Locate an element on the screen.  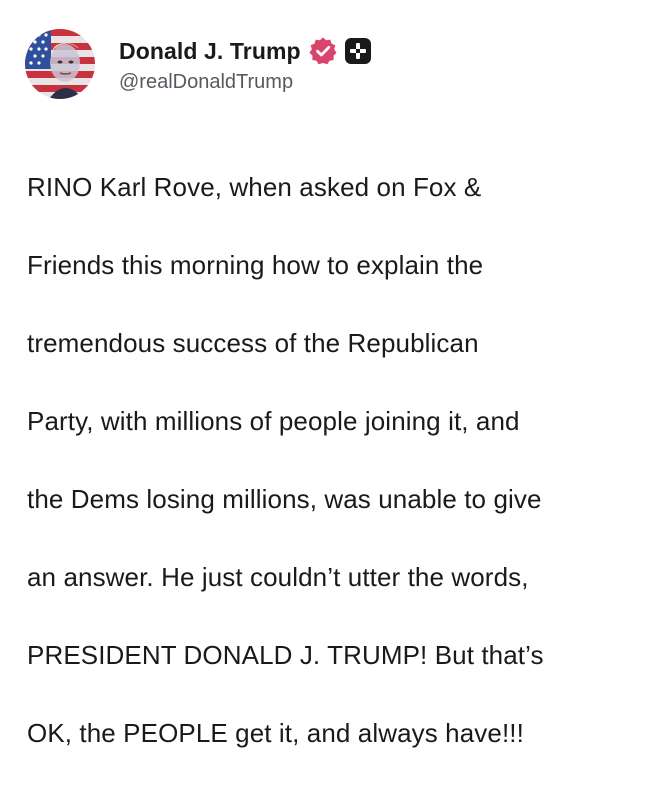
verified-badge-icon is located at coordinates (323, 51).